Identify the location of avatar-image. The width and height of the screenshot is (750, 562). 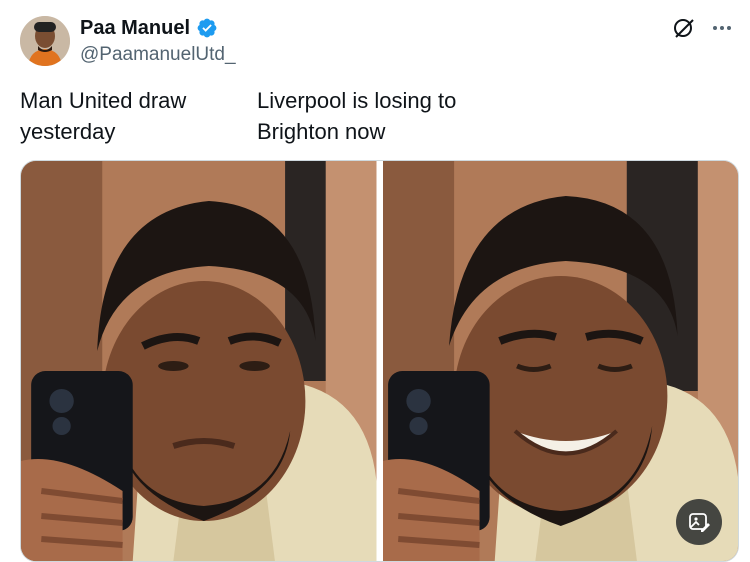
(45, 41).